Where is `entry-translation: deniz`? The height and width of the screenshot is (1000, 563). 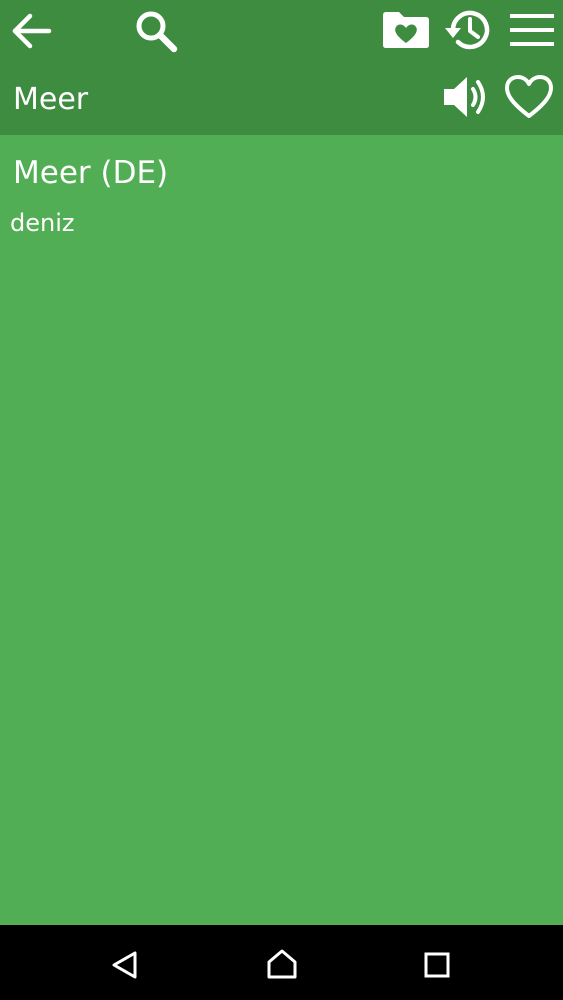 entry-translation: deniz is located at coordinates (42, 223).